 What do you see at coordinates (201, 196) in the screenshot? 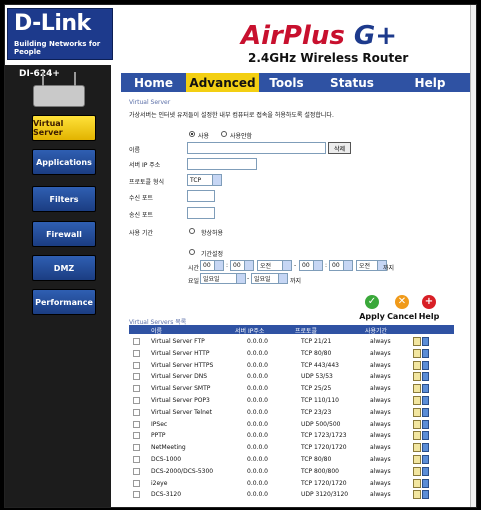
I see `private-port-input` at bounding box center [201, 196].